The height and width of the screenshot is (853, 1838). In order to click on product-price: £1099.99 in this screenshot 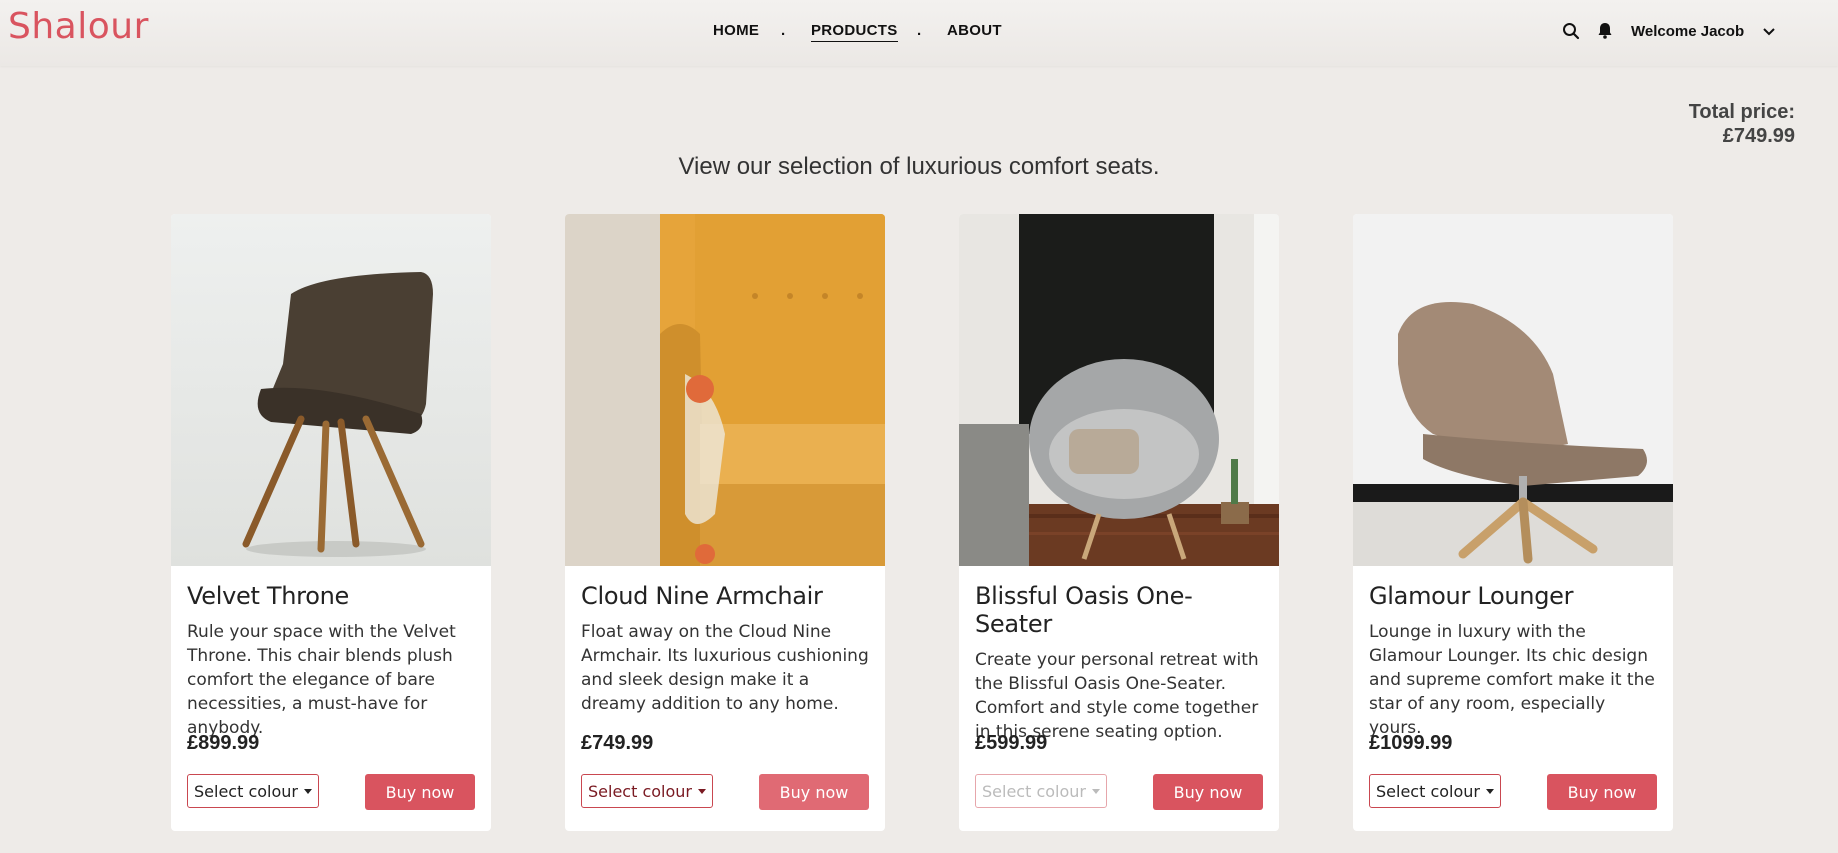, I will do `click(1411, 743)`.